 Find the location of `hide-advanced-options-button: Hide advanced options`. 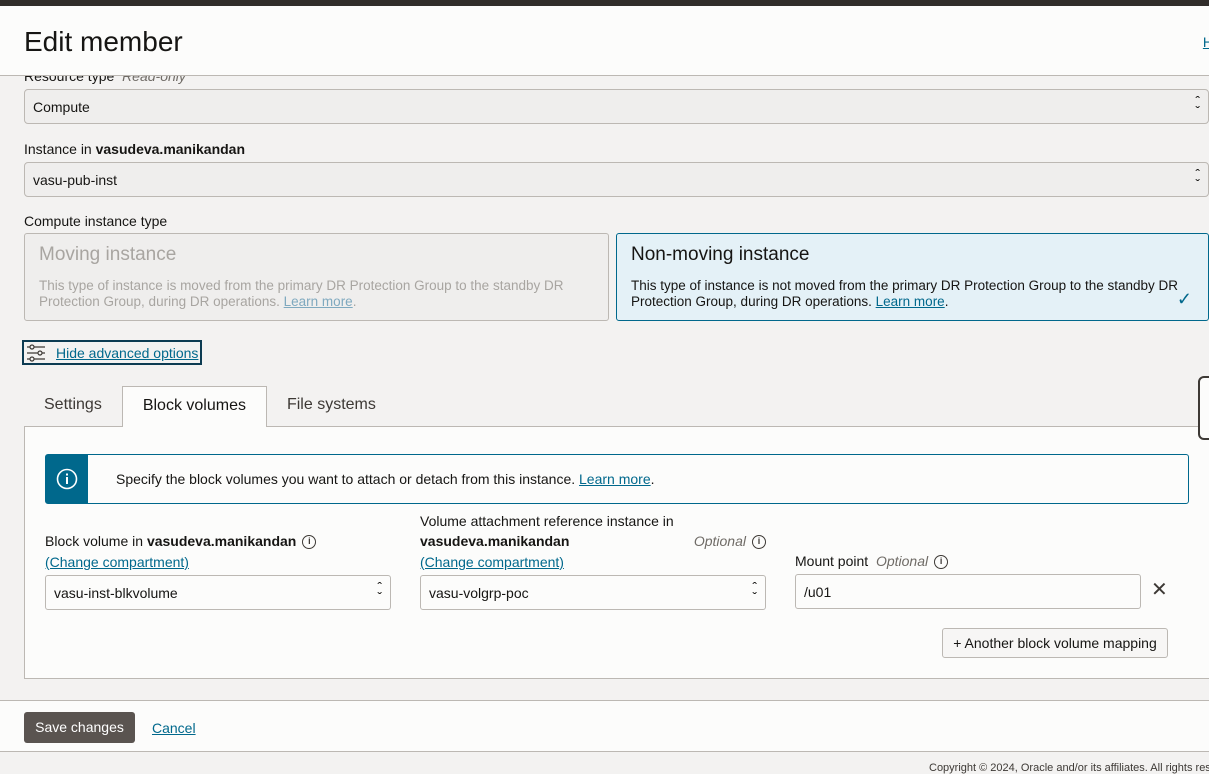

hide-advanced-options-button: Hide advanced options is located at coordinates (112, 352).